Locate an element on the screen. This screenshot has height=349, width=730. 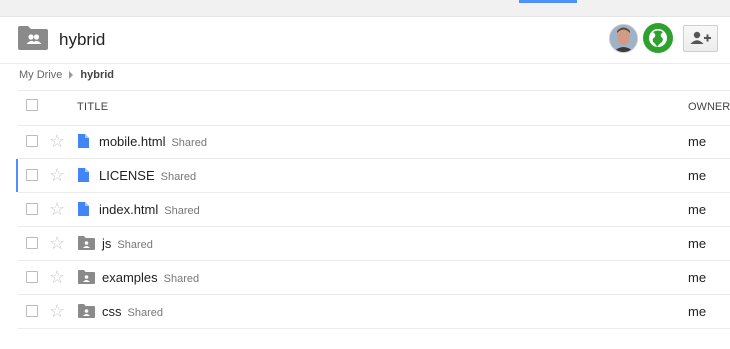
title-column-header: TITLE is located at coordinates (92, 107).